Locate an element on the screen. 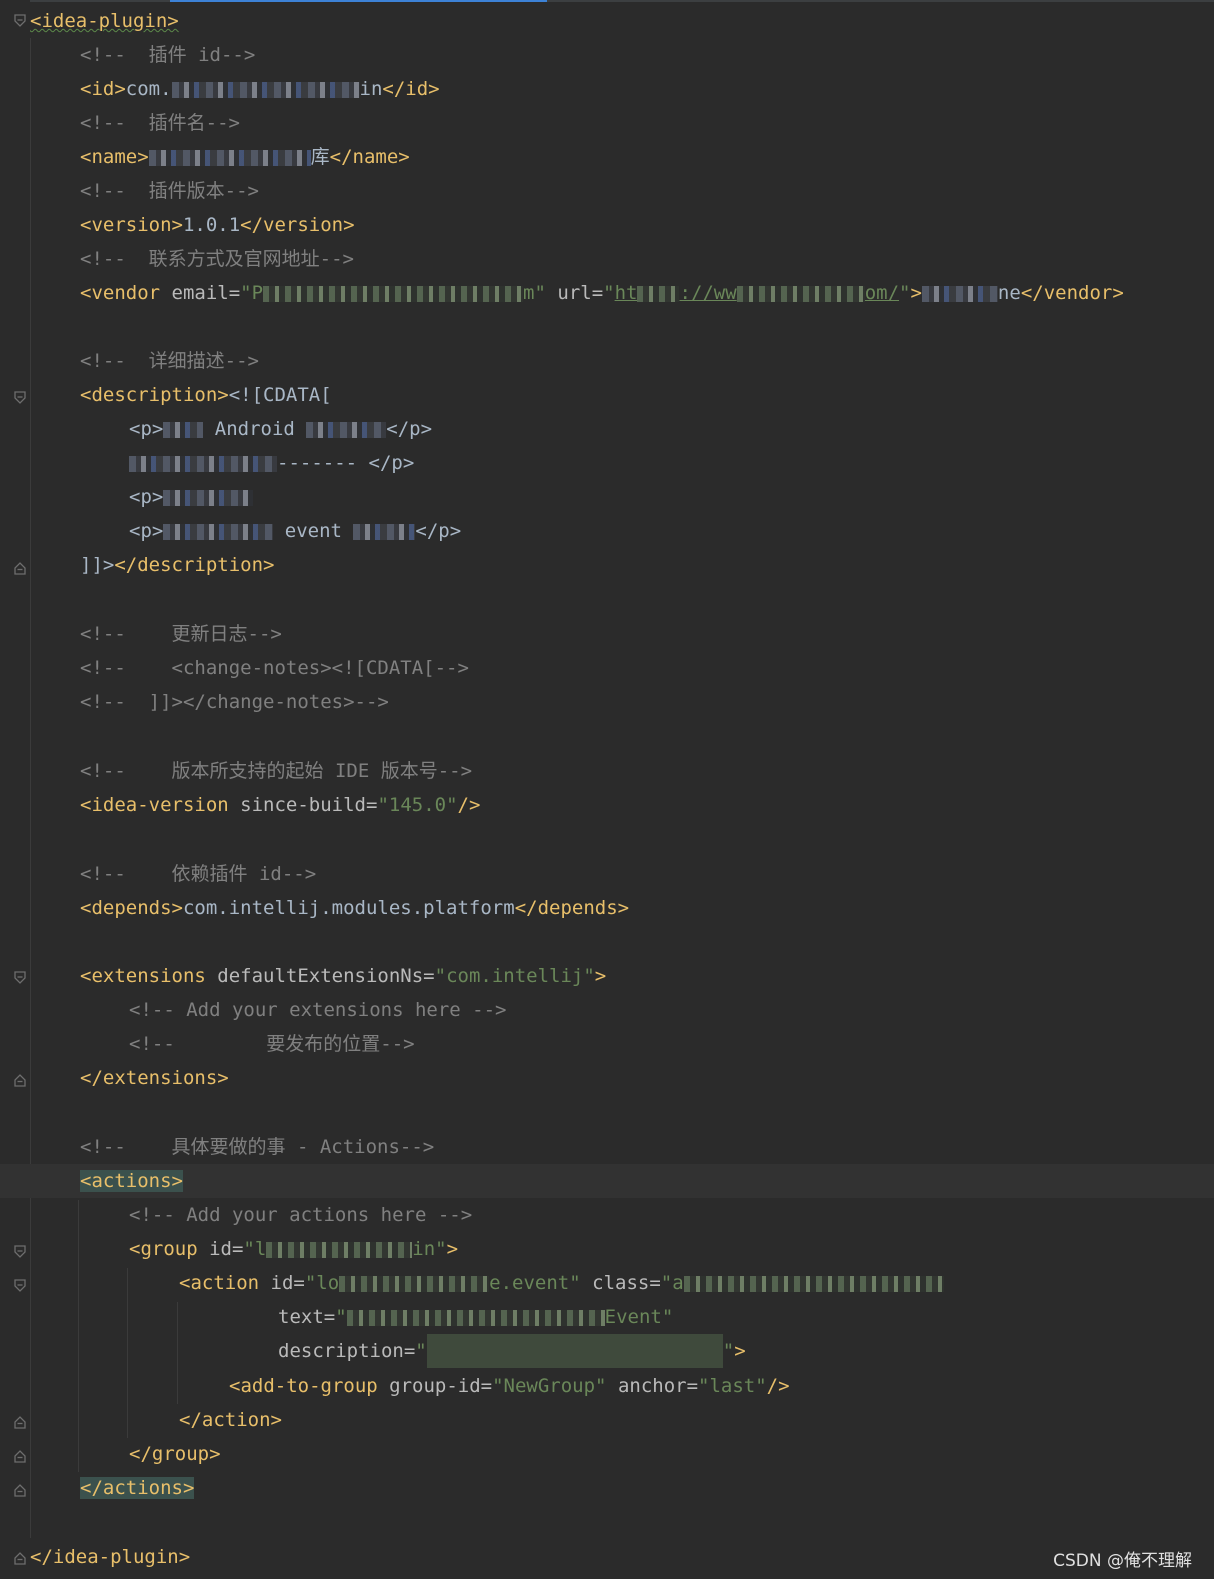 This screenshot has width=1214, height=1579. code-line: <!-- 依赖插件 id--> is located at coordinates (607, 874).